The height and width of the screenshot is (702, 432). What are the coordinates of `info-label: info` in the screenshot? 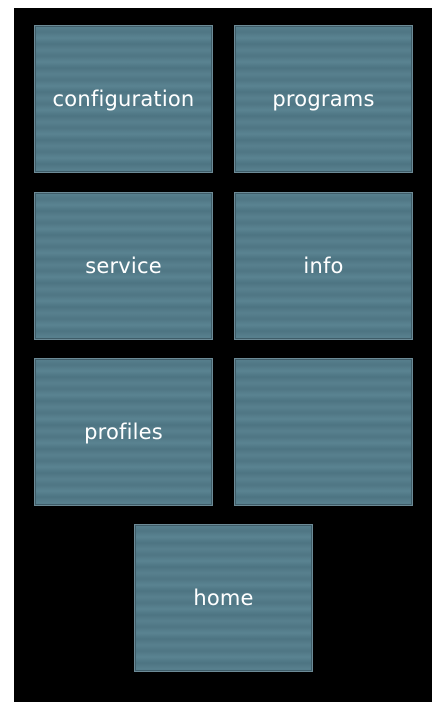 It's located at (323, 266).